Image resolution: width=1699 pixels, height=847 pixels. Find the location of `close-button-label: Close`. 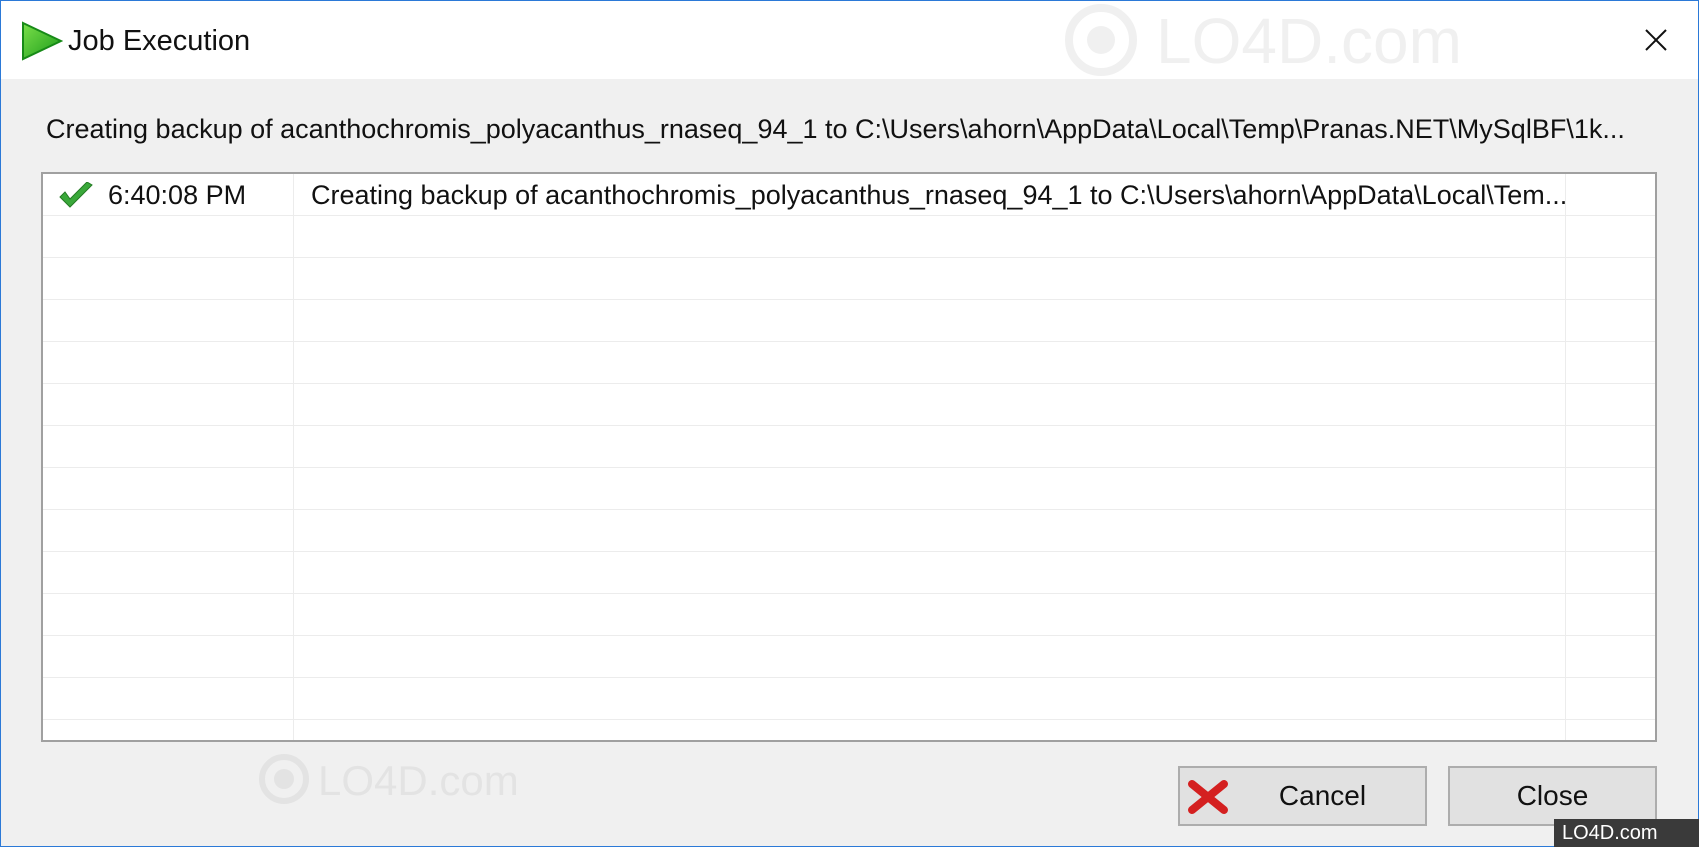

close-button-label: Close is located at coordinates (1552, 795).